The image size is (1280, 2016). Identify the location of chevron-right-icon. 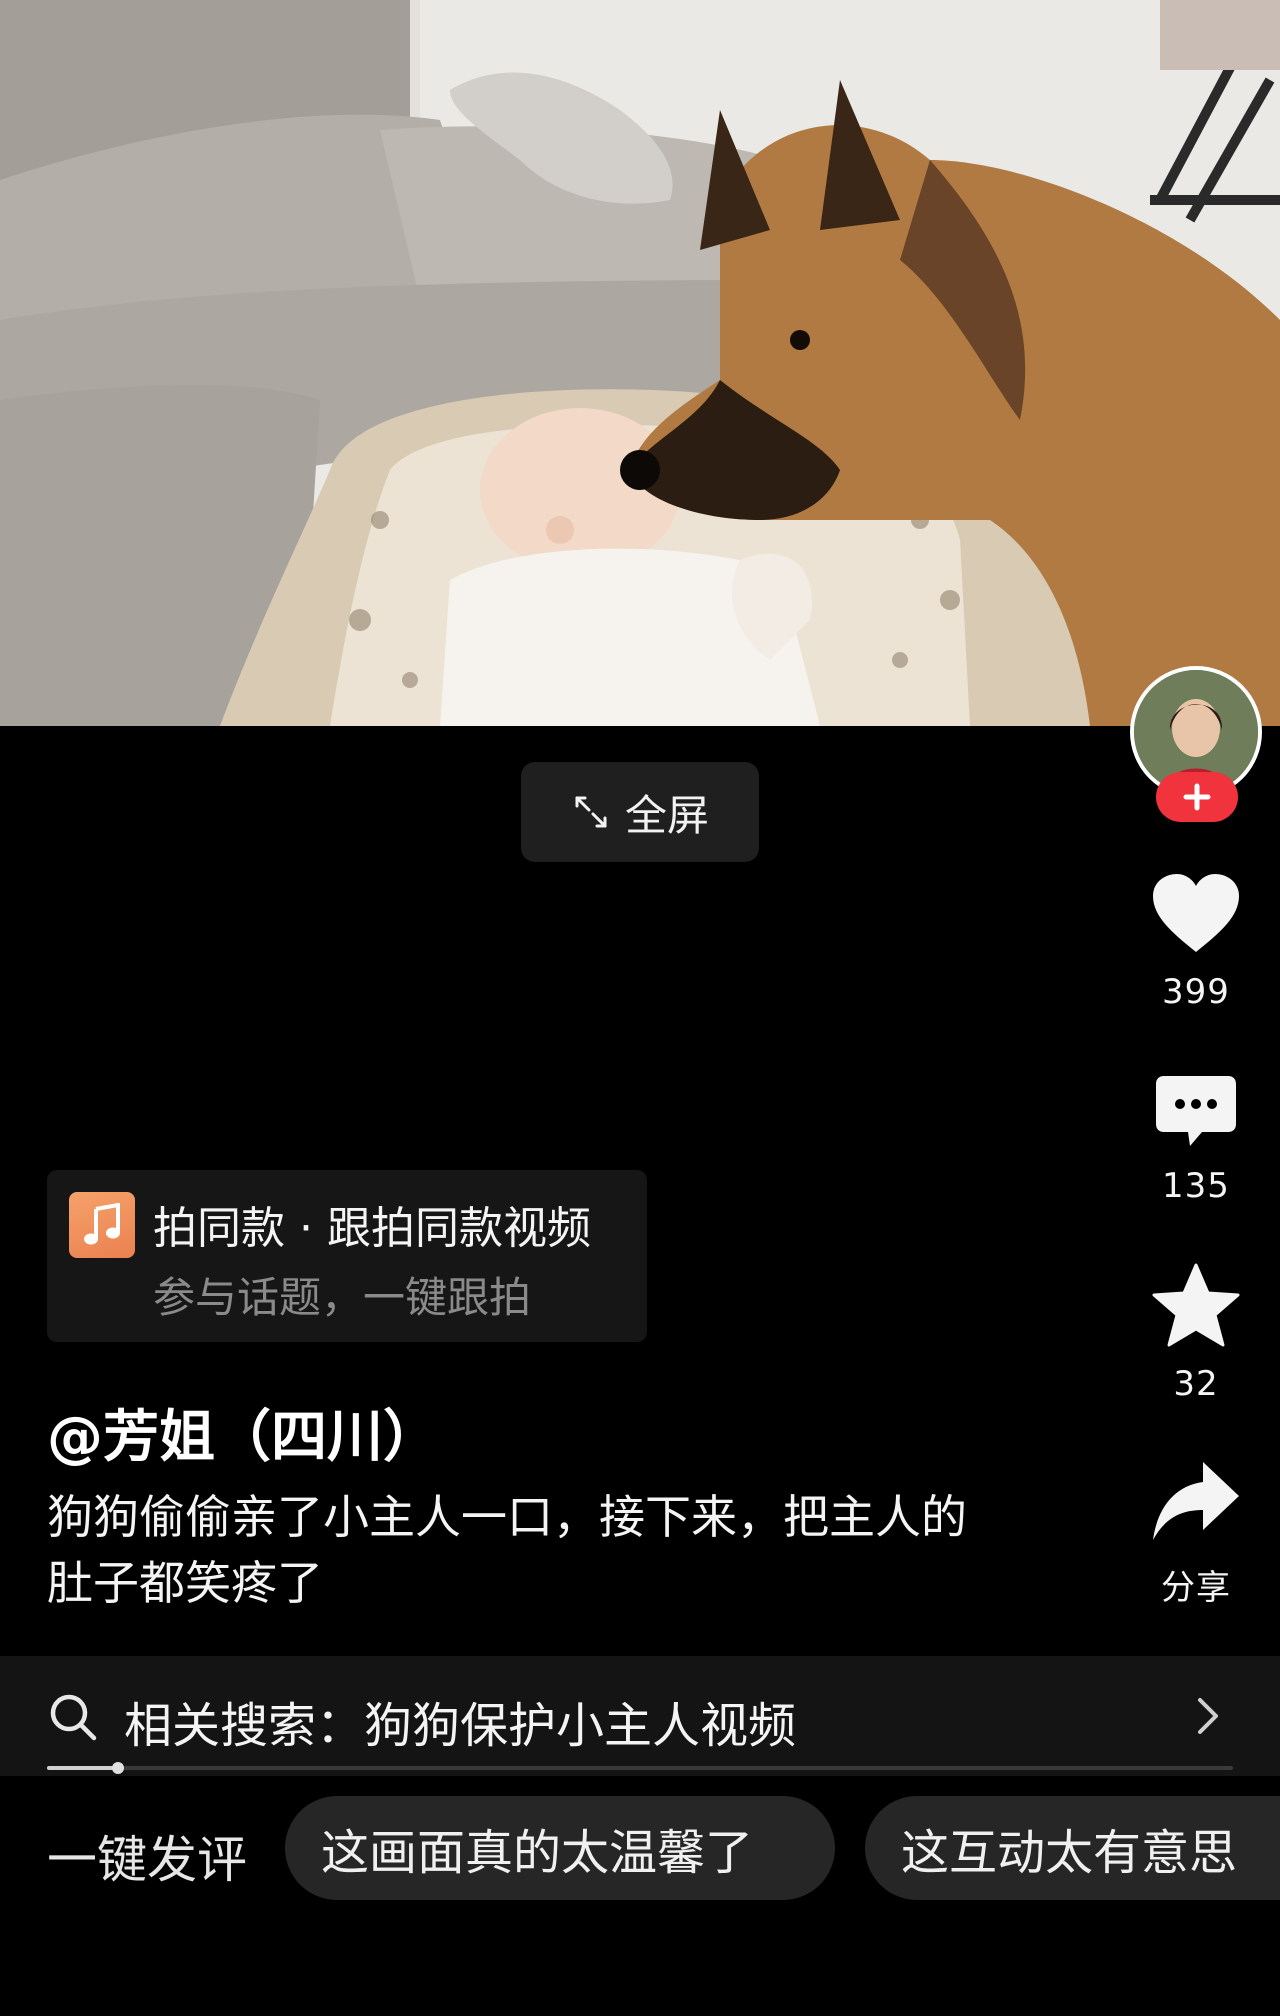
(1208, 1716).